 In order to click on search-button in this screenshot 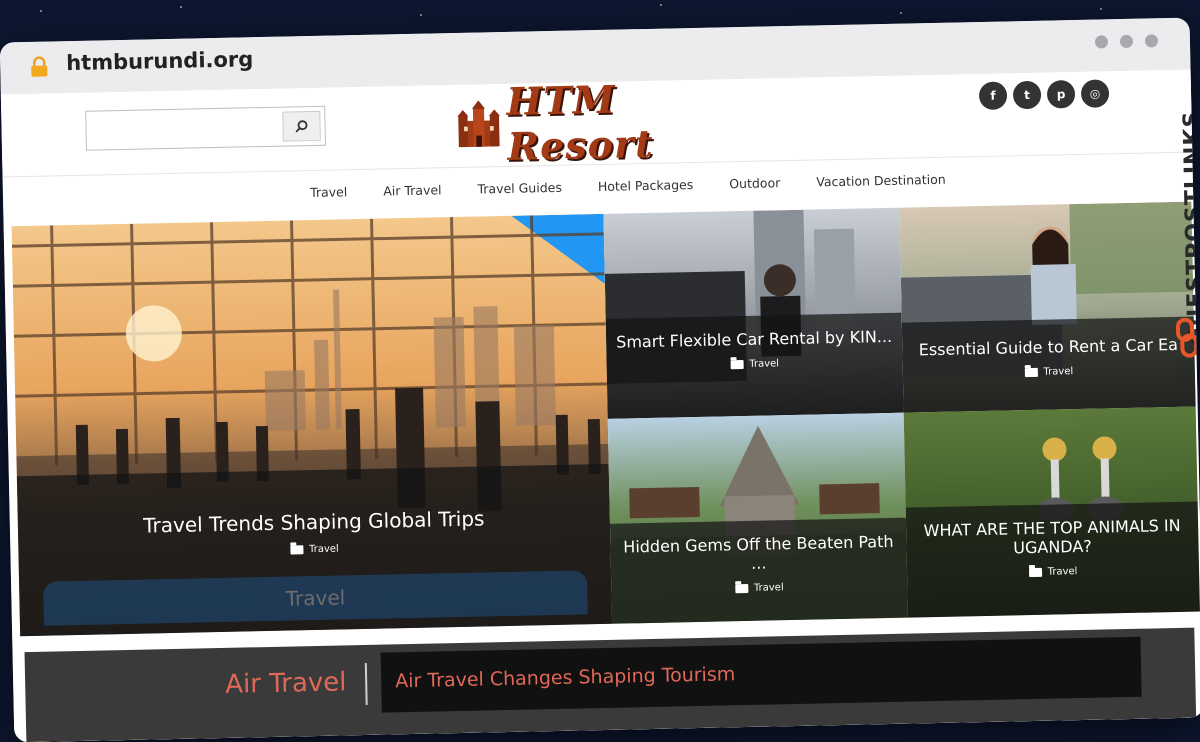, I will do `click(301, 126)`.